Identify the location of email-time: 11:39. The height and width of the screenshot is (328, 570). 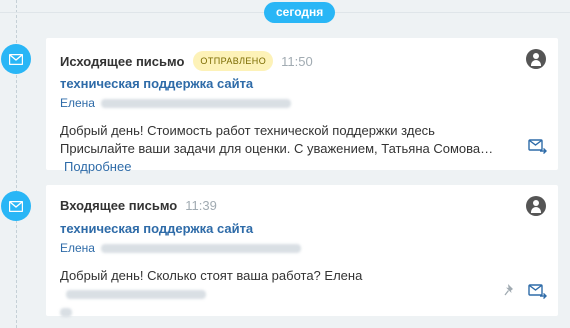
(201, 205).